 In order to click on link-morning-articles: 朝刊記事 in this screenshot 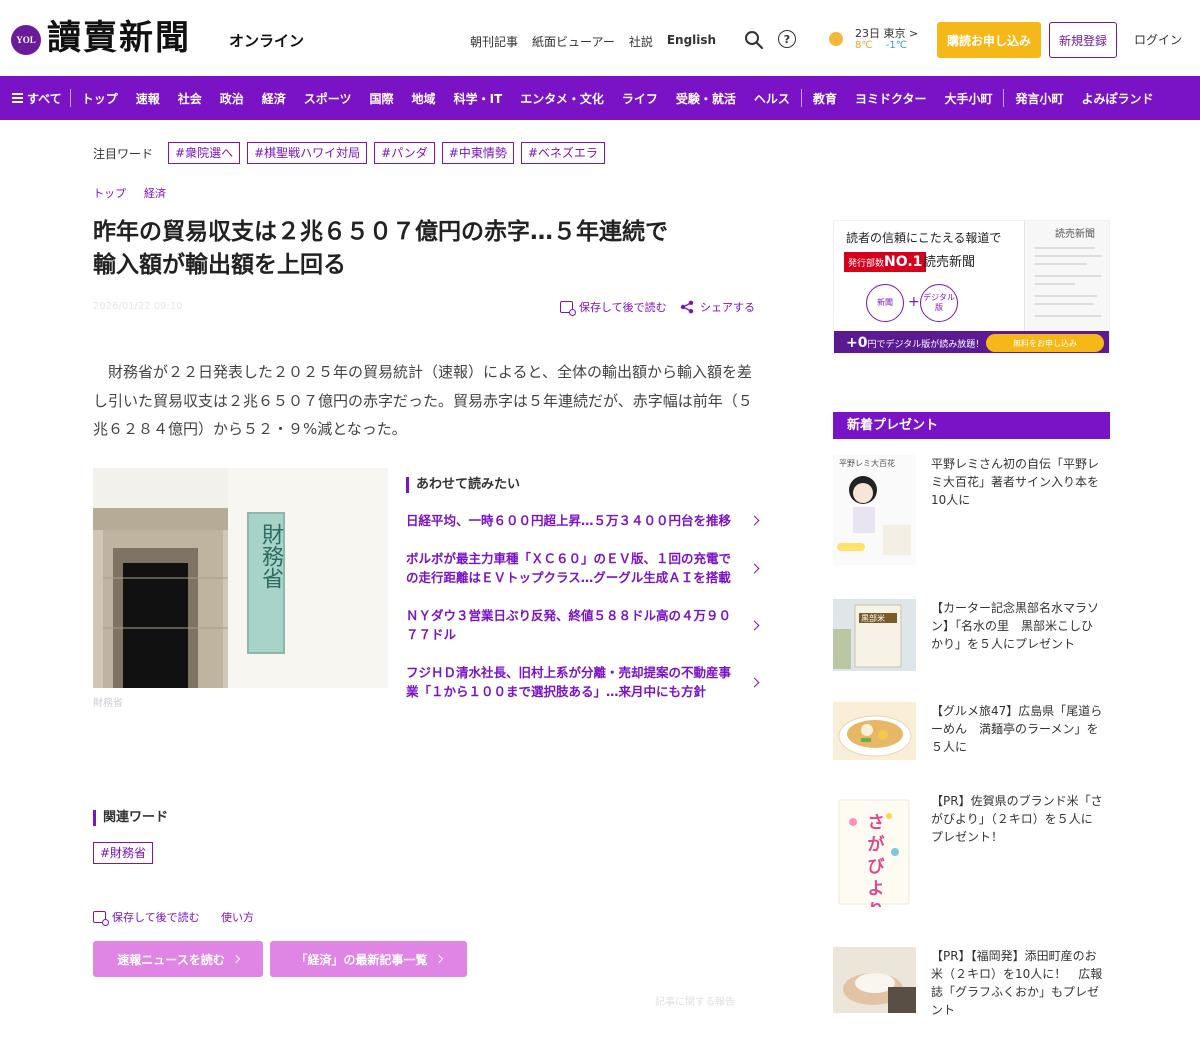, I will do `click(494, 41)`.